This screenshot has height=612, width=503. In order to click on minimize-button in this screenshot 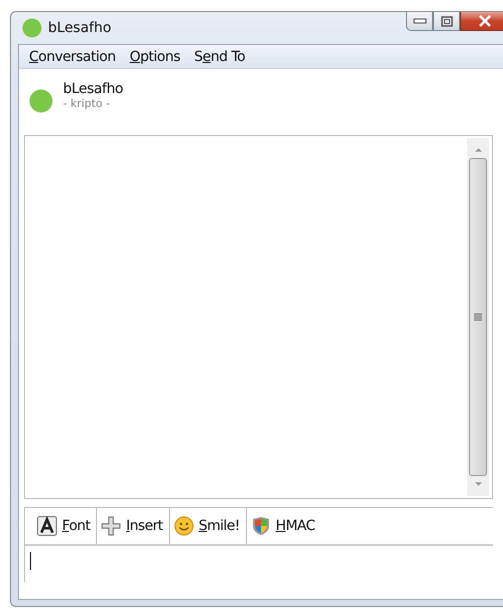, I will do `click(419, 21)`.